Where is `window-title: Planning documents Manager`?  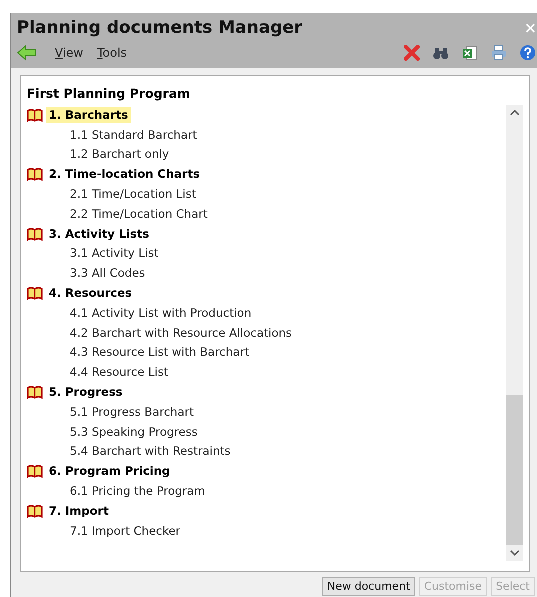
window-title: Planning documents Manager is located at coordinates (160, 28).